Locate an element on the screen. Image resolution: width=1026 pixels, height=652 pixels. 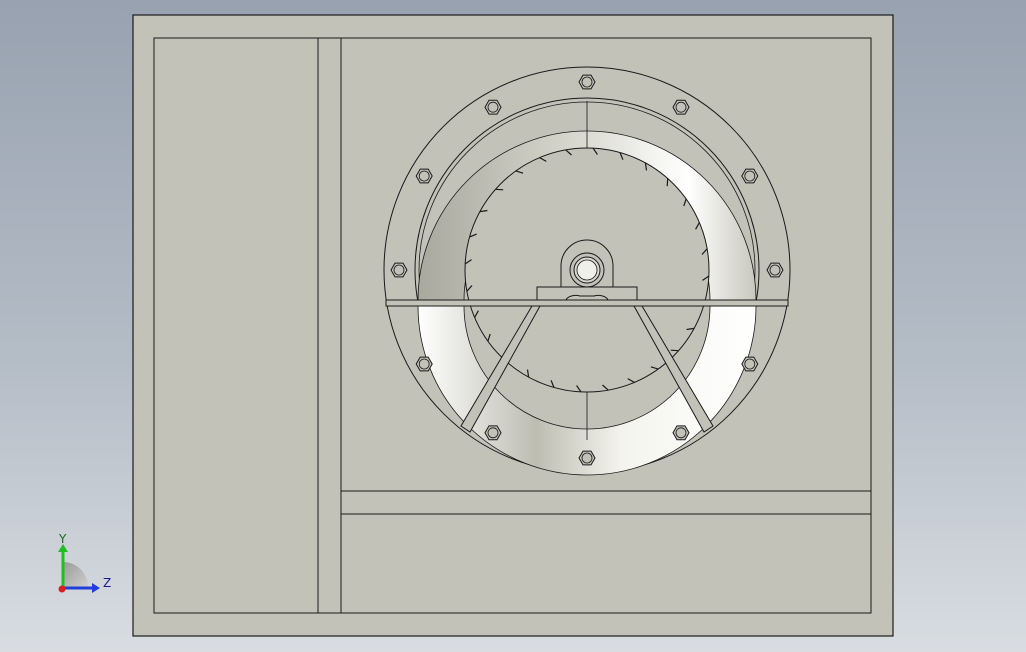
triad-y-label: Y is located at coordinates (63, 539).